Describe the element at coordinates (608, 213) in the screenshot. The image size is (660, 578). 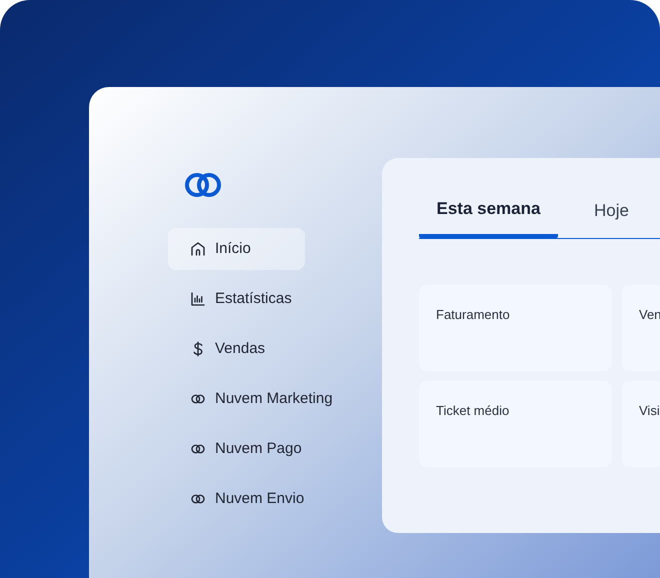
I see `period-tab: Hoje` at that location.